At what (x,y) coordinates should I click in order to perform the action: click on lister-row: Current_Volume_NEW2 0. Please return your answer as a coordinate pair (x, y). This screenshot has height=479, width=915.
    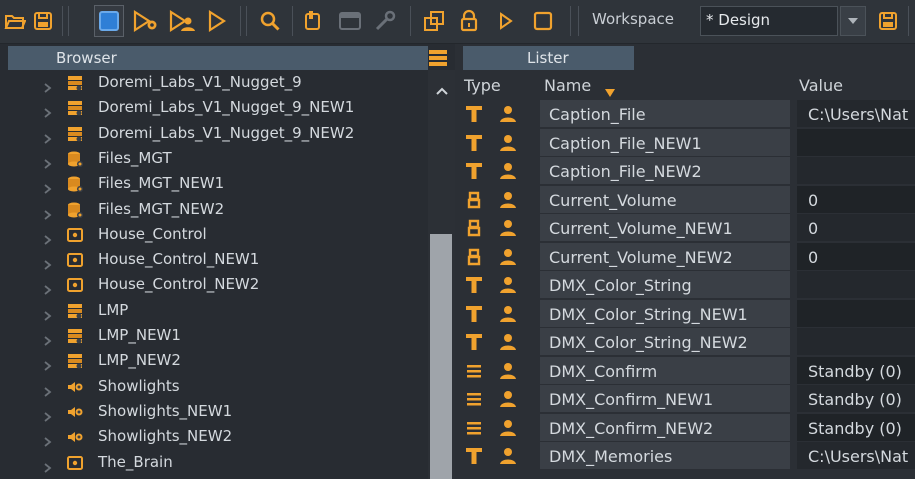
    Looking at the image, I should click on (685, 257).